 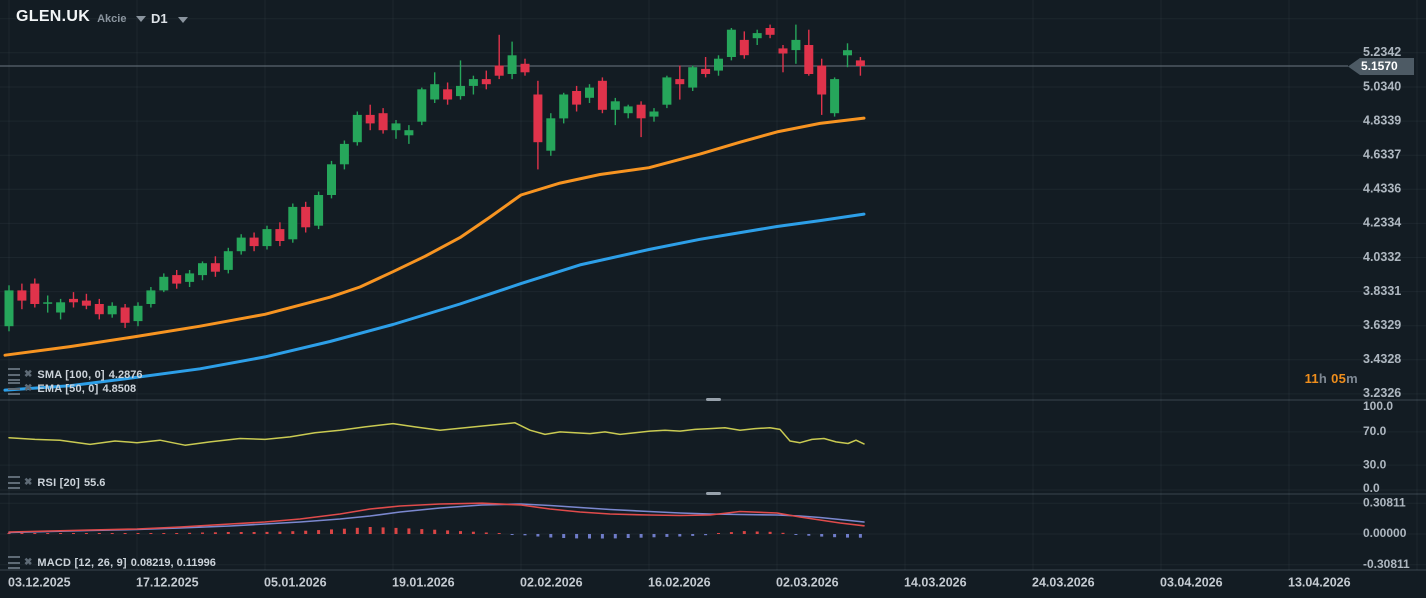 I want to click on rsi-value: 55.6, so click(x=94, y=482).